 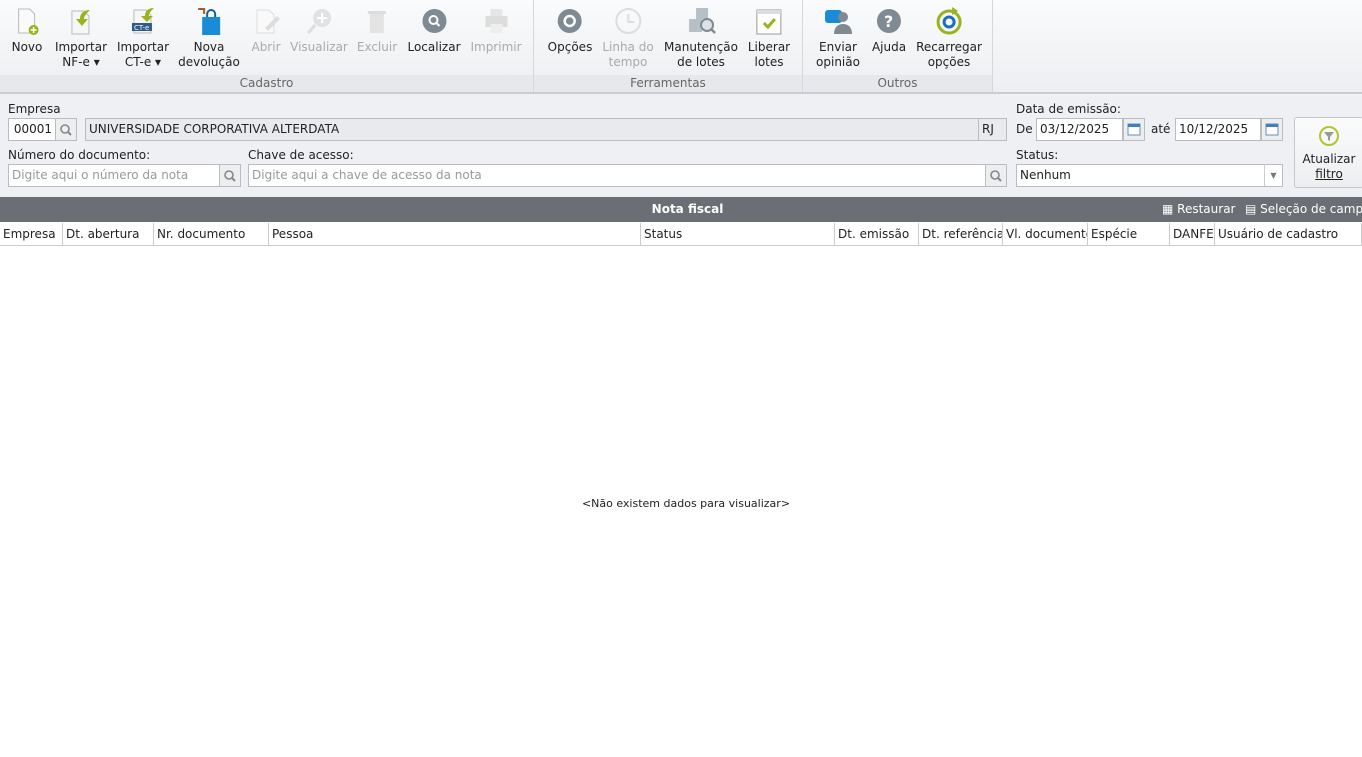 What do you see at coordinates (1218, 129) in the screenshot?
I see `date-to-input: 10/12/2025` at bounding box center [1218, 129].